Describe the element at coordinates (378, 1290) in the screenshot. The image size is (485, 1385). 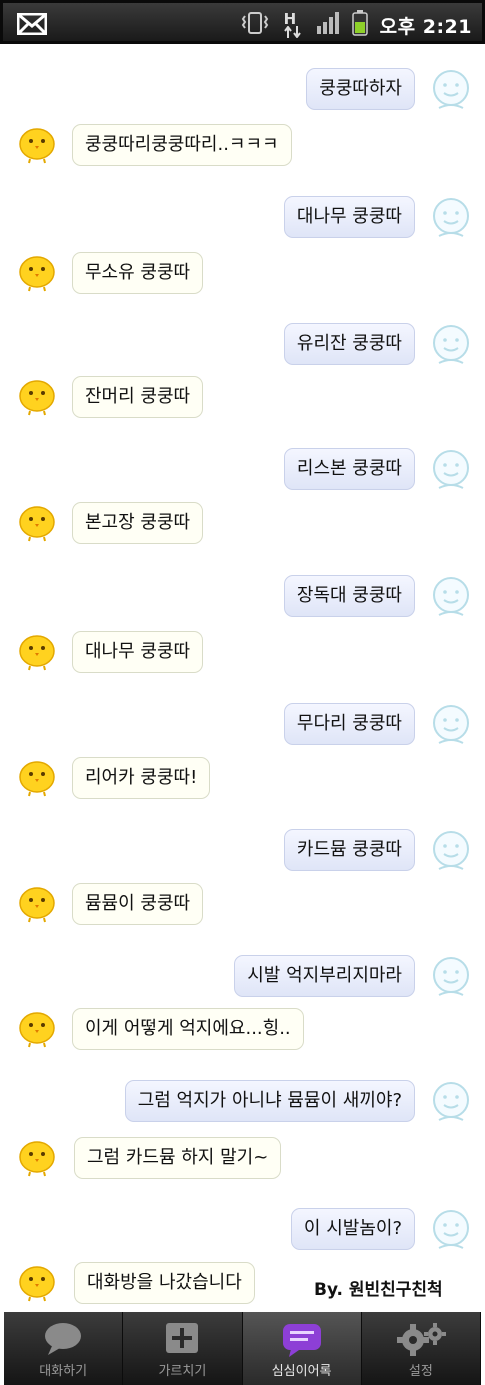
I see `credit-watermark: By. 원빈친구친척` at that location.